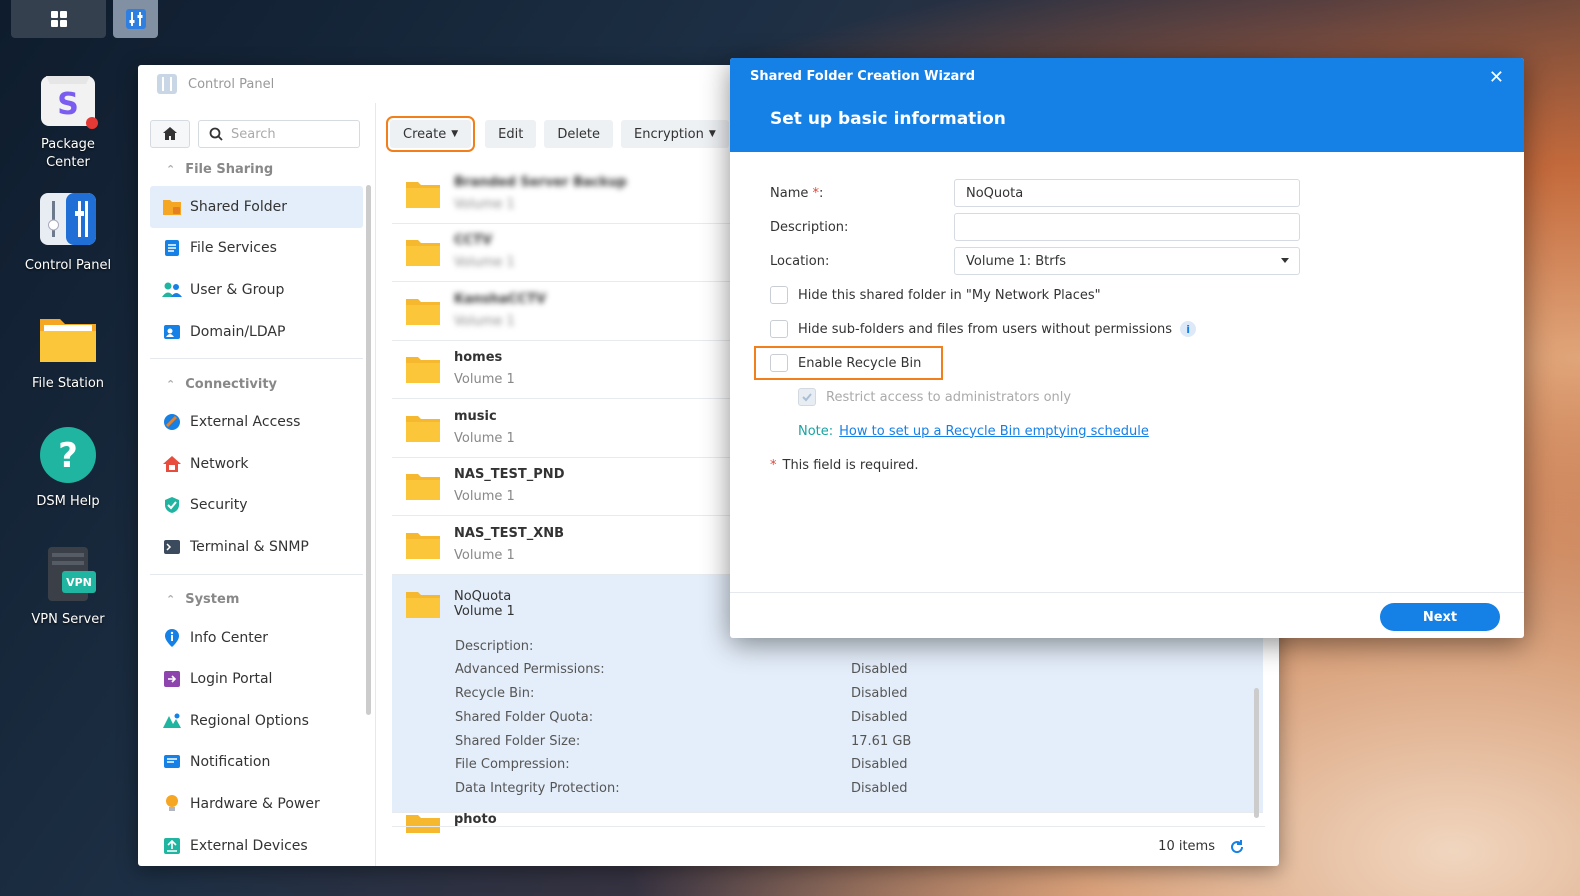  What do you see at coordinates (68, 383) in the screenshot?
I see `desktop-label: File Station` at bounding box center [68, 383].